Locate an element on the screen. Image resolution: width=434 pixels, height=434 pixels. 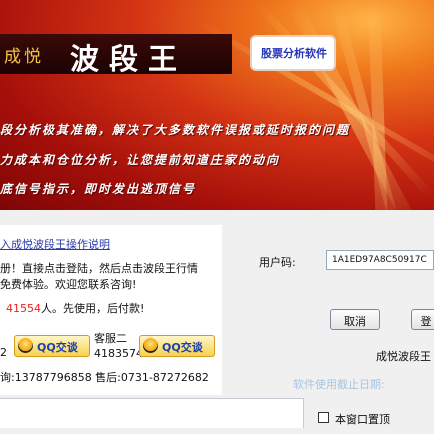
cancel-button: 取消 is located at coordinates (355, 319).